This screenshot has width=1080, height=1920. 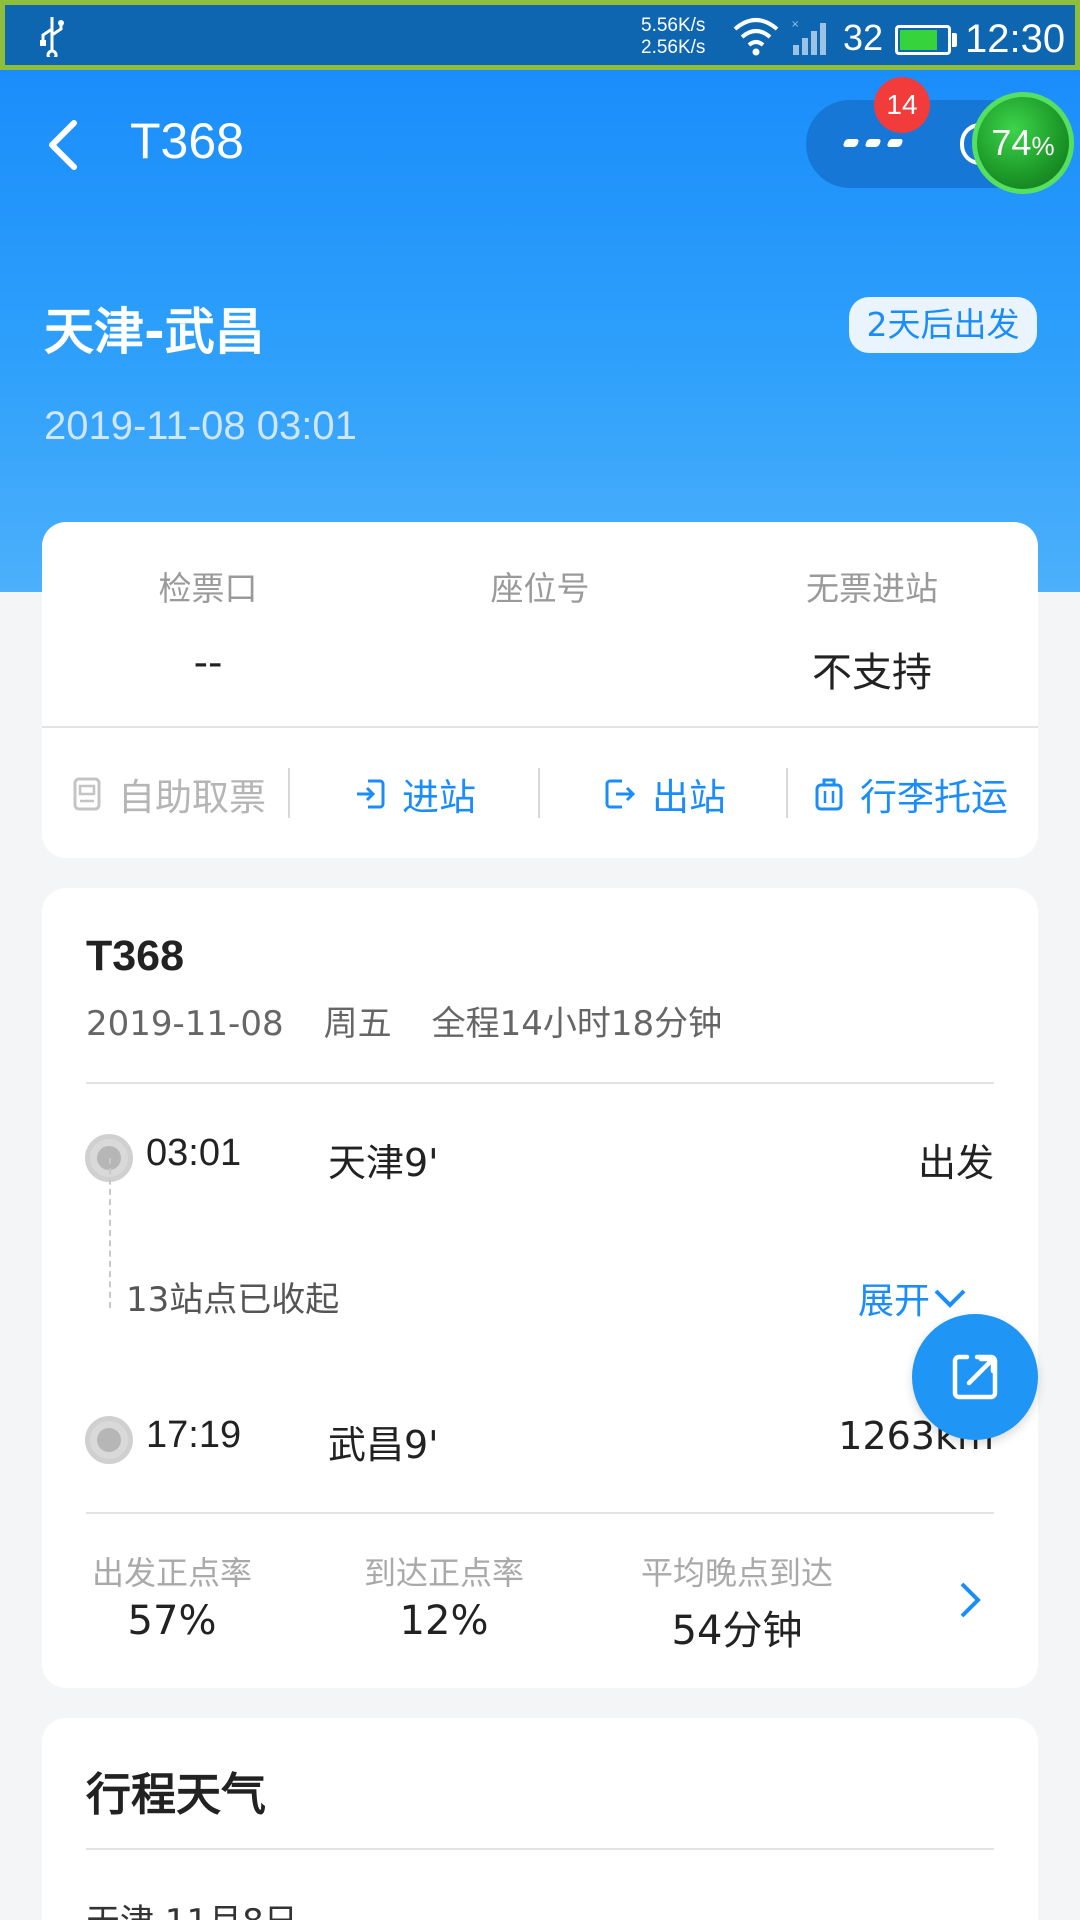 What do you see at coordinates (756, 36) in the screenshot?
I see `wifi-icon` at bounding box center [756, 36].